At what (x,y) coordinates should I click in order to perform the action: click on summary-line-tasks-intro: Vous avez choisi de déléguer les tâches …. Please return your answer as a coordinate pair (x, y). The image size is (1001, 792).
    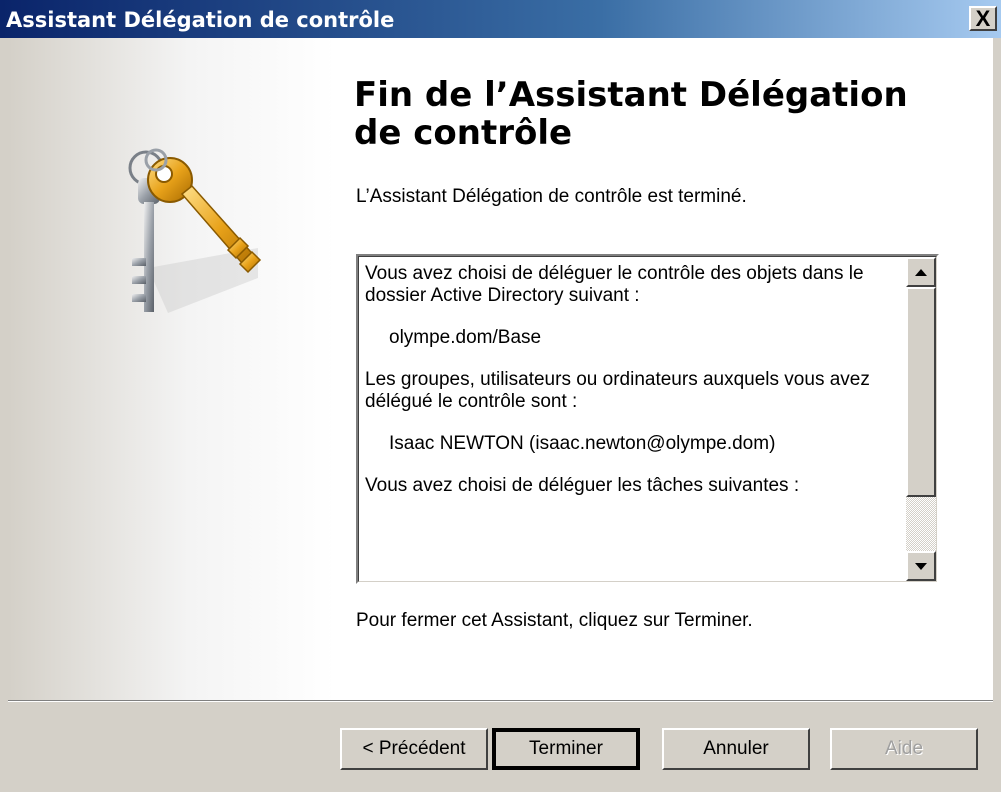
    Looking at the image, I should click on (582, 485).